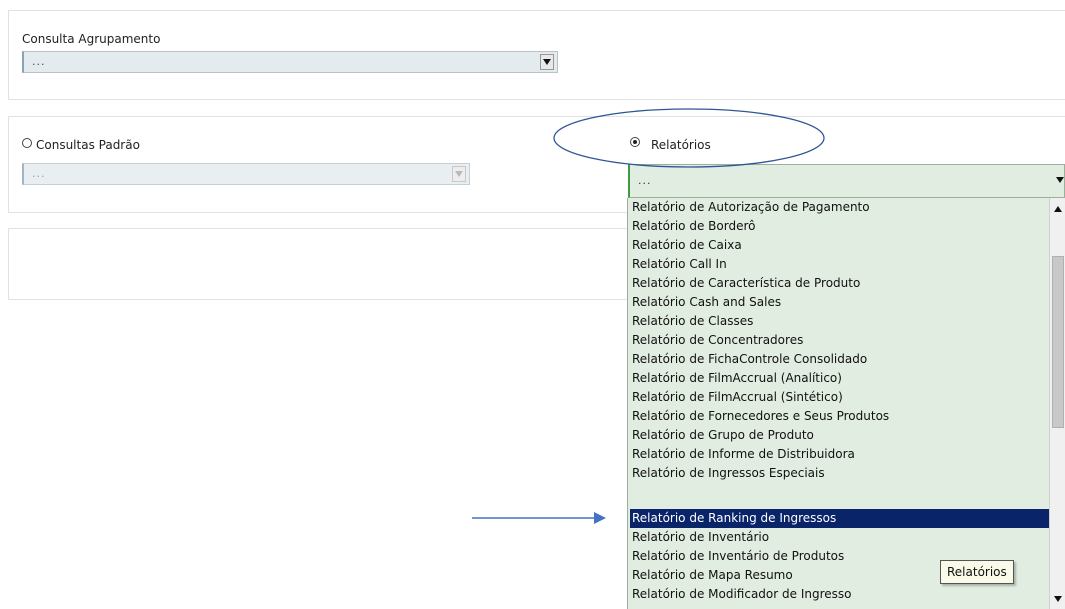 Image resolution: width=1065 pixels, height=609 pixels. I want to click on list-item: Relatório de Informe de Distribuidora, so click(840, 454).